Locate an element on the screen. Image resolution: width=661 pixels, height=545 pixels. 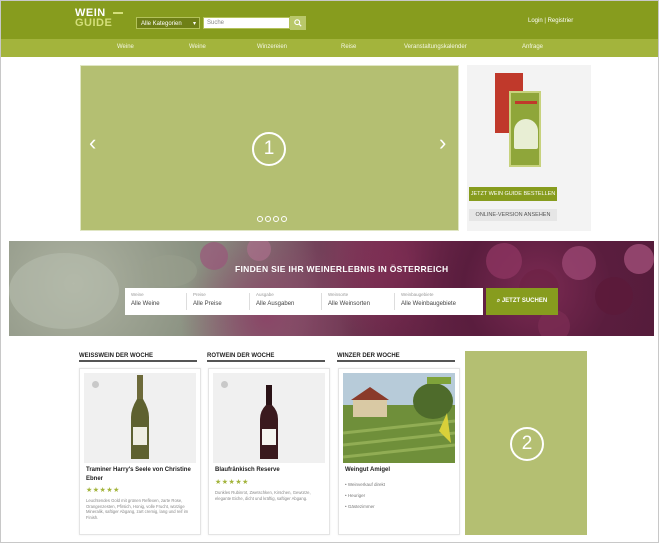
book-cover-green is located at coordinates (525, 129).